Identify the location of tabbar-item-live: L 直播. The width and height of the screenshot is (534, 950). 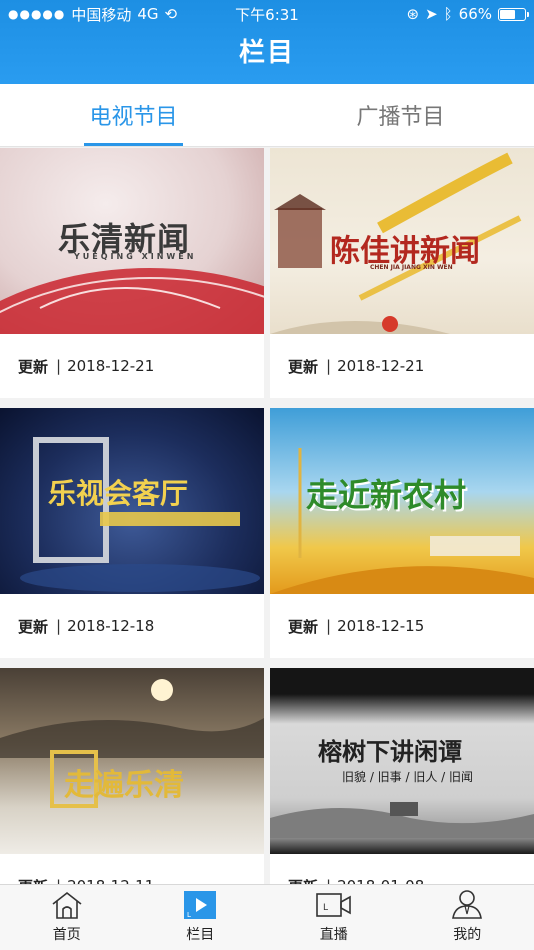
(334, 917).